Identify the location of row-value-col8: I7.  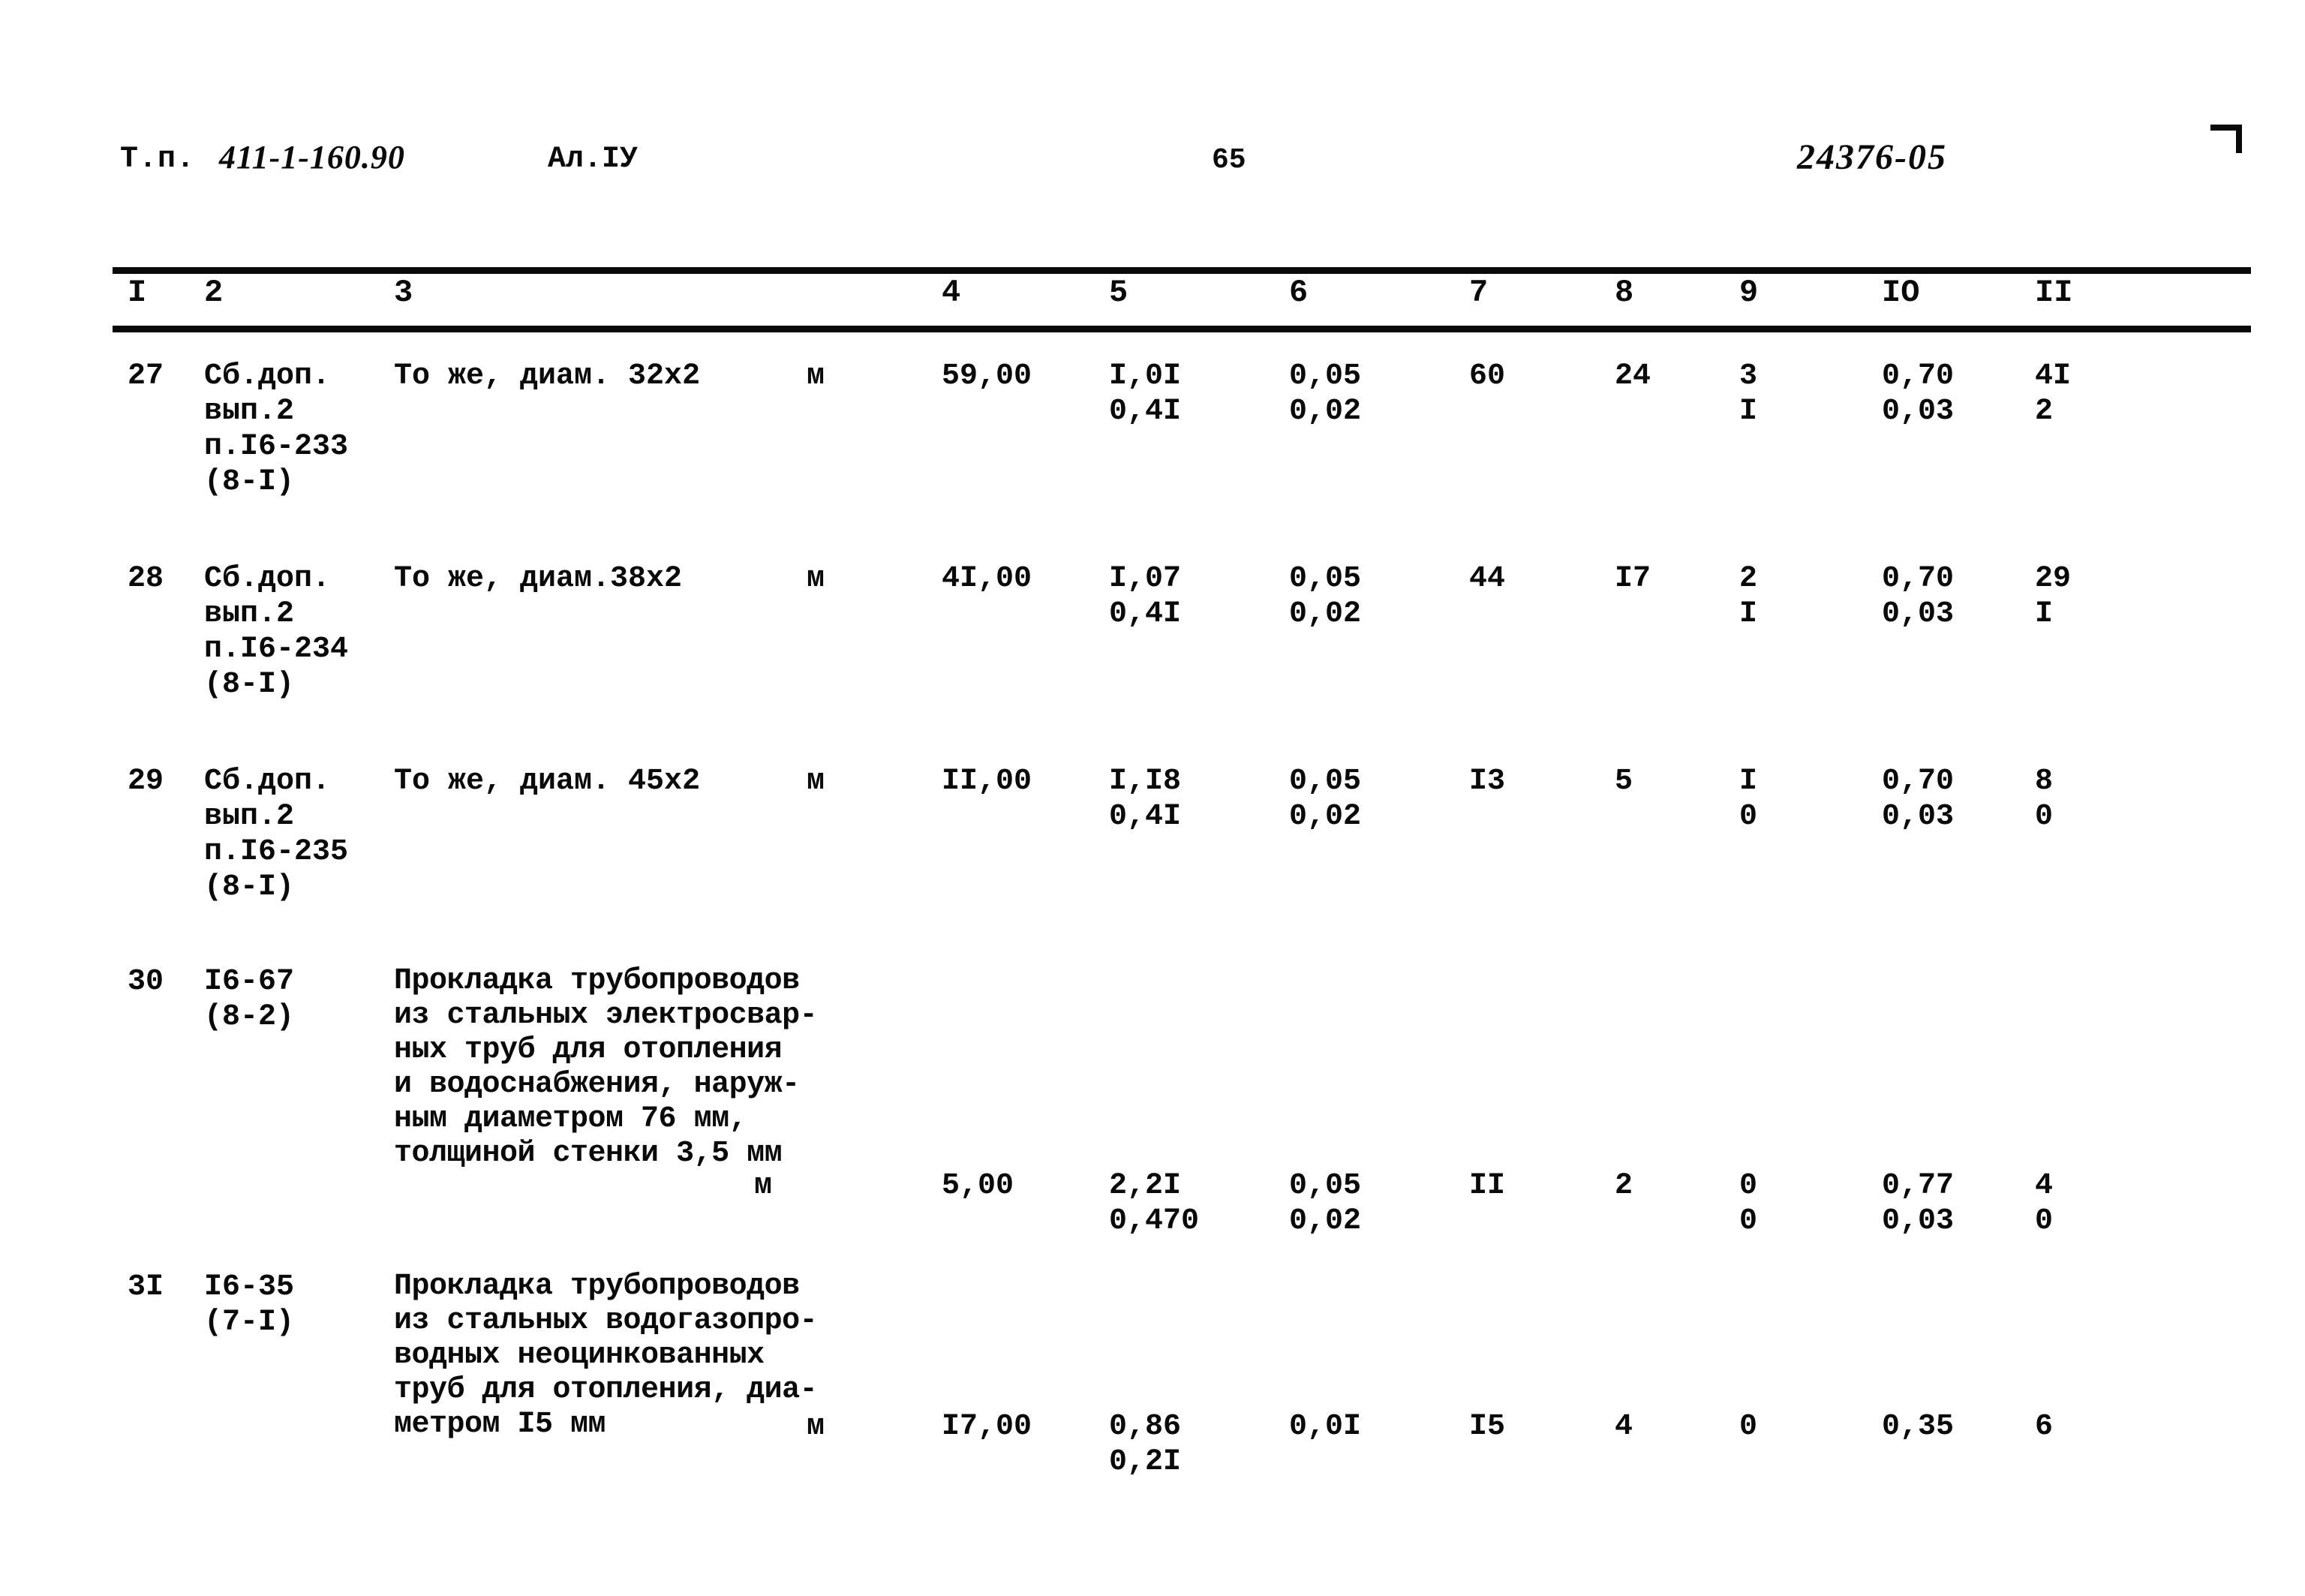
(1633, 579).